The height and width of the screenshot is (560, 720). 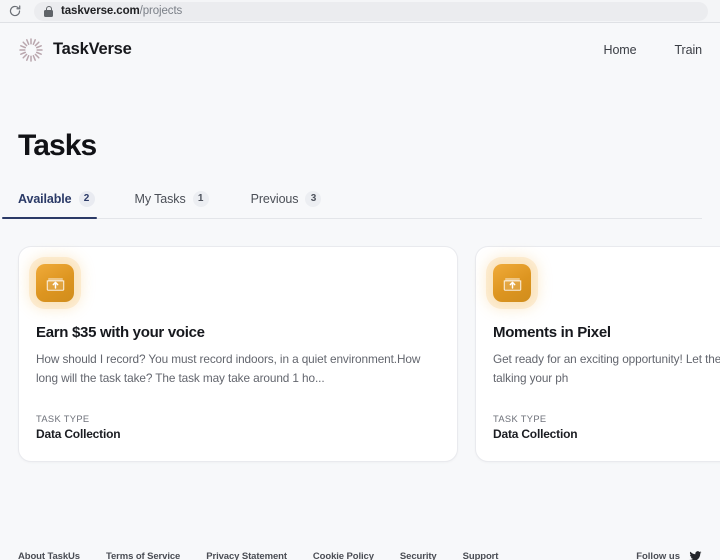 What do you see at coordinates (313, 199) in the screenshot?
I see `tab-previous-badge: 3` at bounding box center [313, 199].